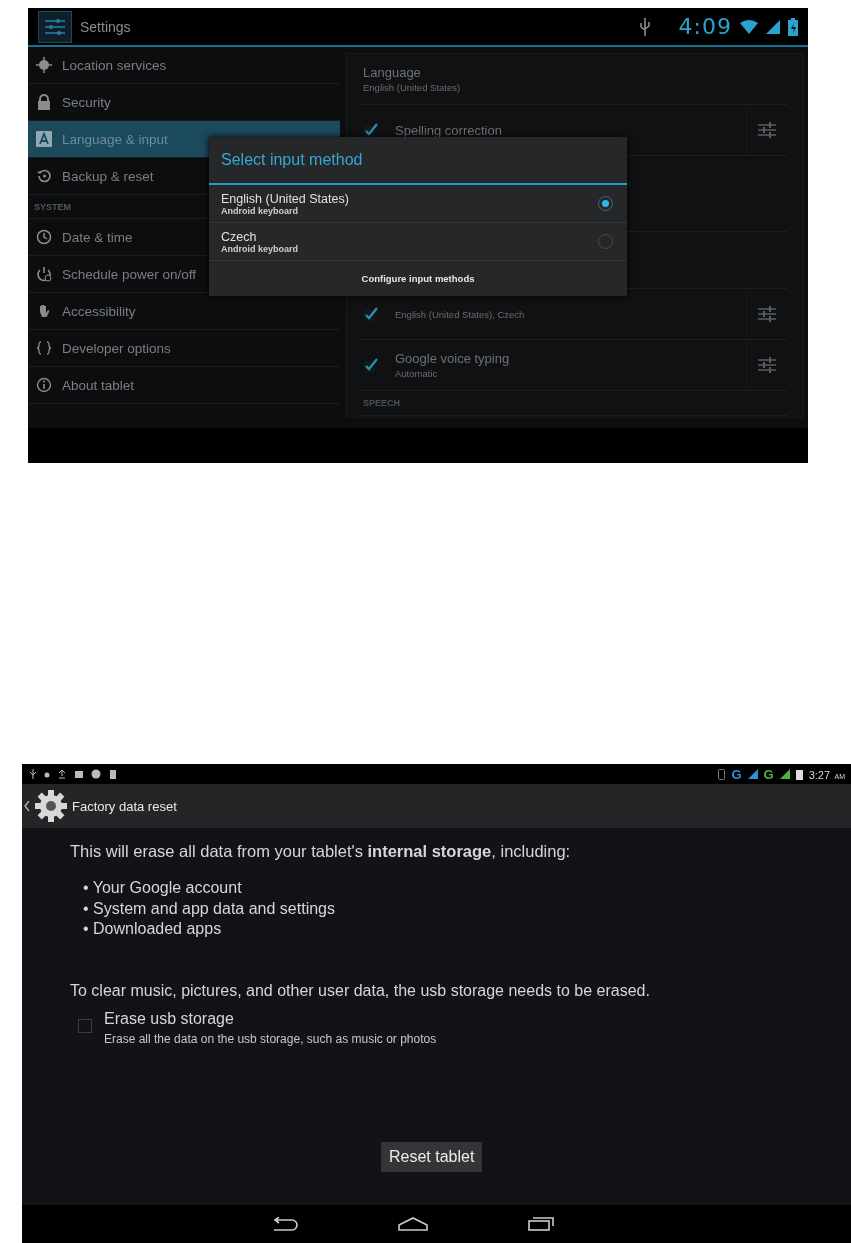  What do you see at coordinates (184, 65) in the screenshot?
I see `sidebar-item: Location services` at bounding box center [184, 65].